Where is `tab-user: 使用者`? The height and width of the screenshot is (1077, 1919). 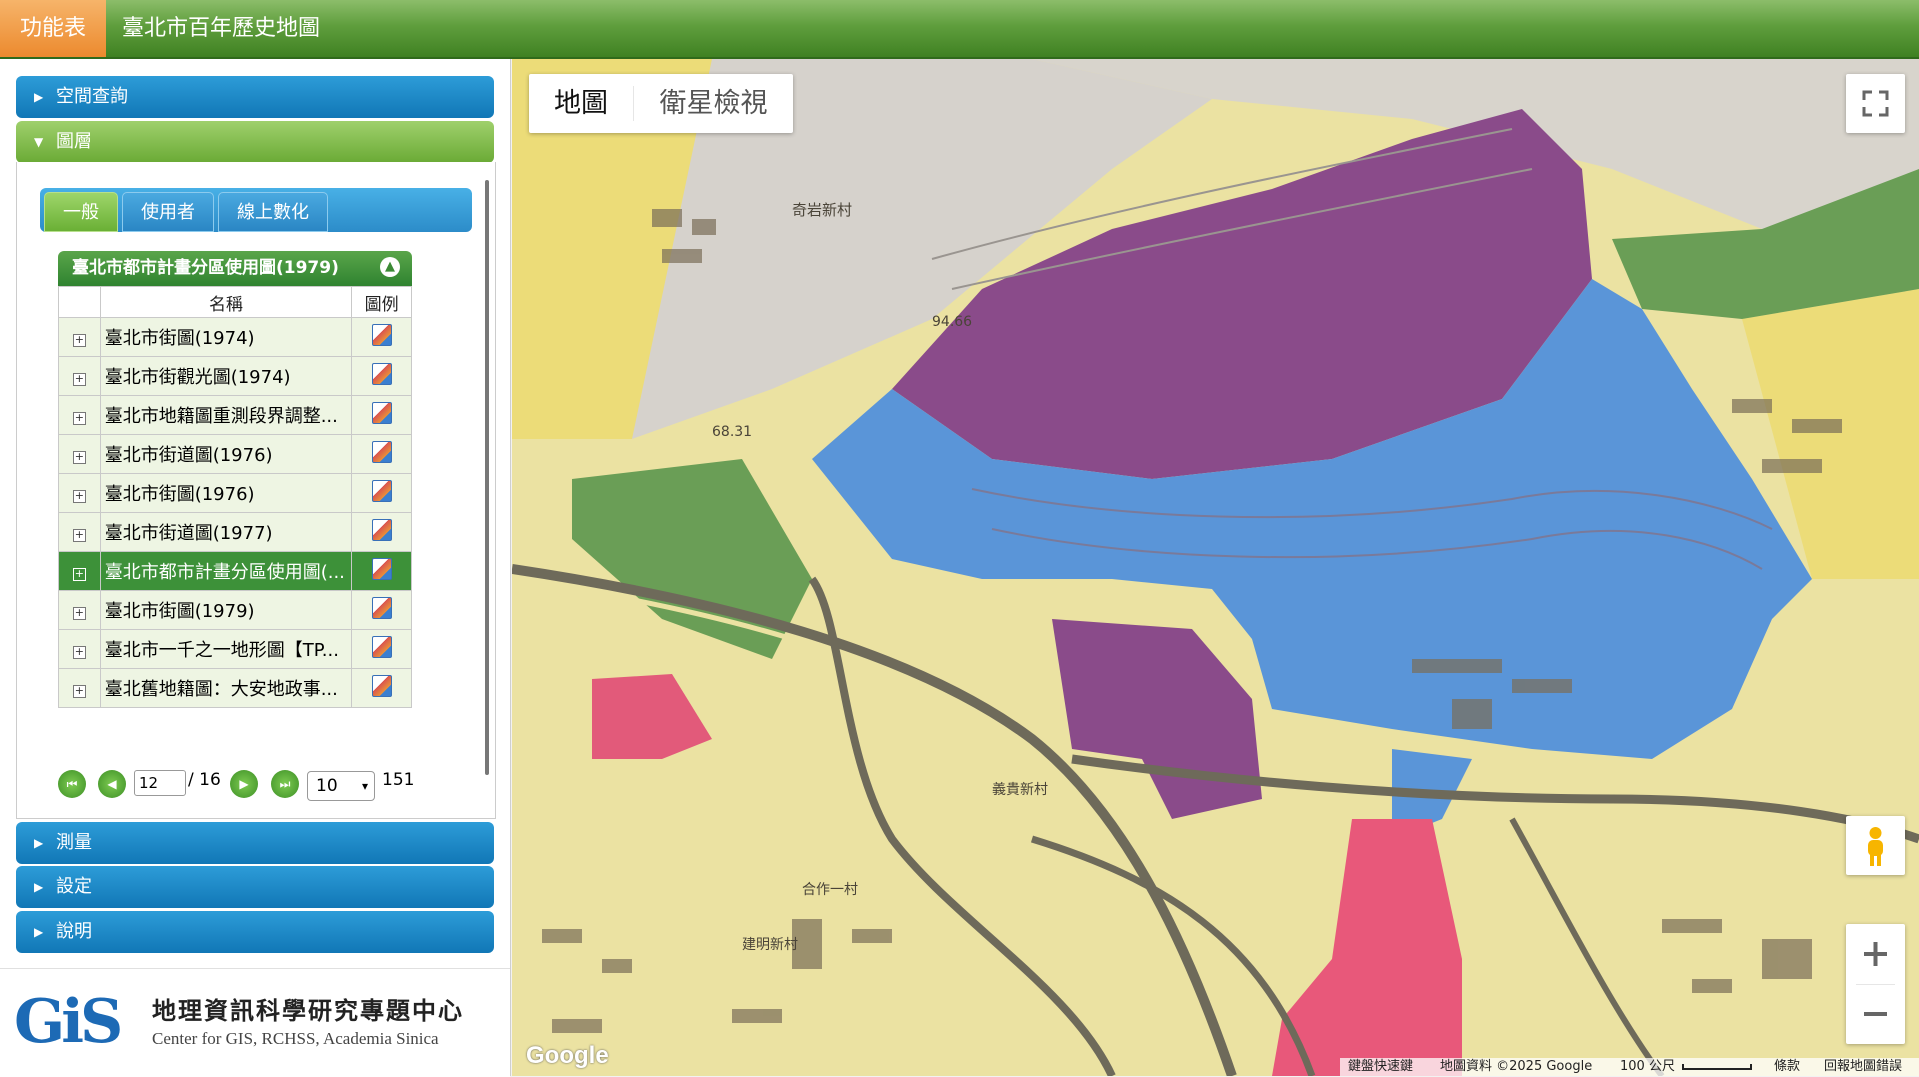
tab-user: 使用者 is located at coordinates (168, 212).